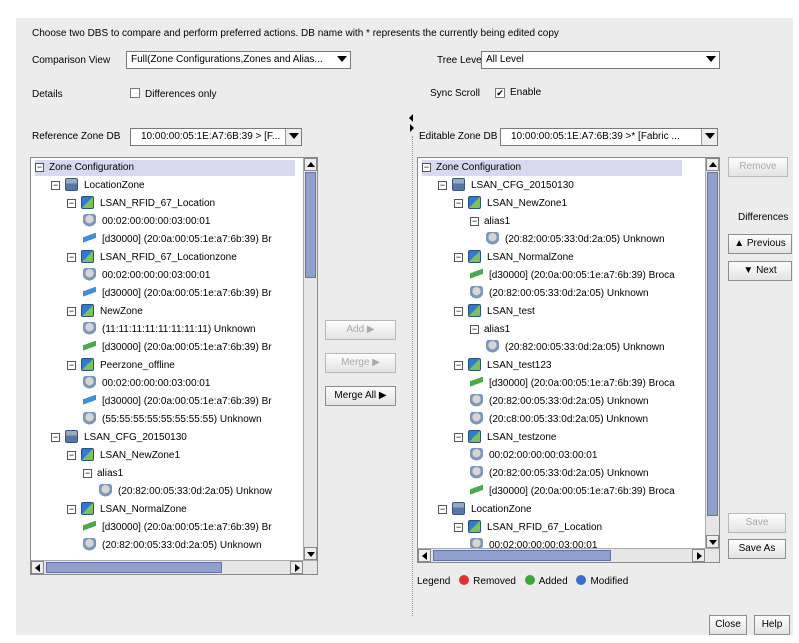  What do you see at coordinates (152, 258) in the screenshot?
I see `tree-node: − LSAN_RFID_67_Locationzone` at bounding box center [152, 258].